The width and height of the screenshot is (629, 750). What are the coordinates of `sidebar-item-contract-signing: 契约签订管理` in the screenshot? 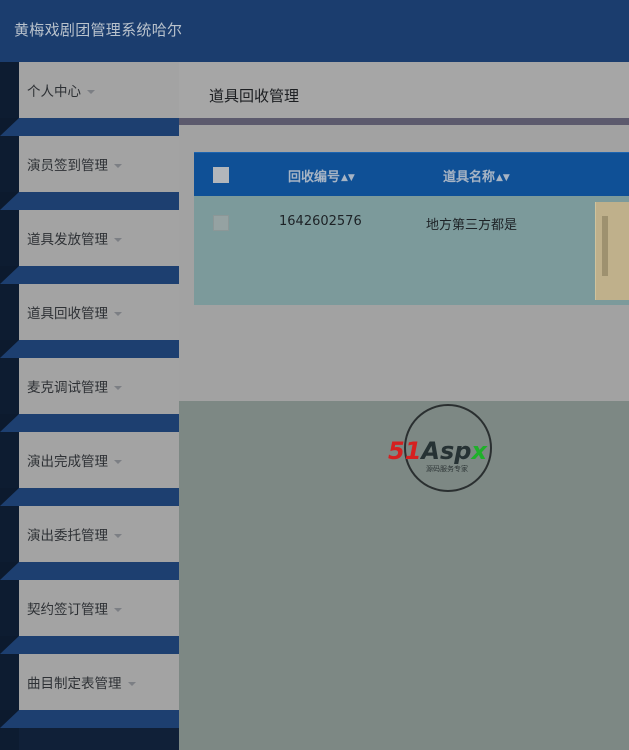 It's located at (99, 608).